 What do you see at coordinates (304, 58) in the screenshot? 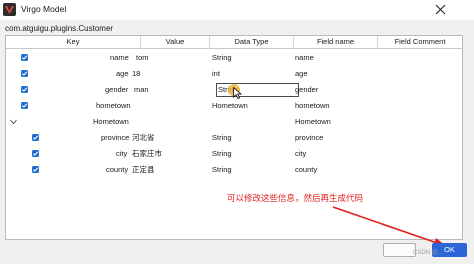
I see `field-name-cell: name` at bounding box center [304, 58].